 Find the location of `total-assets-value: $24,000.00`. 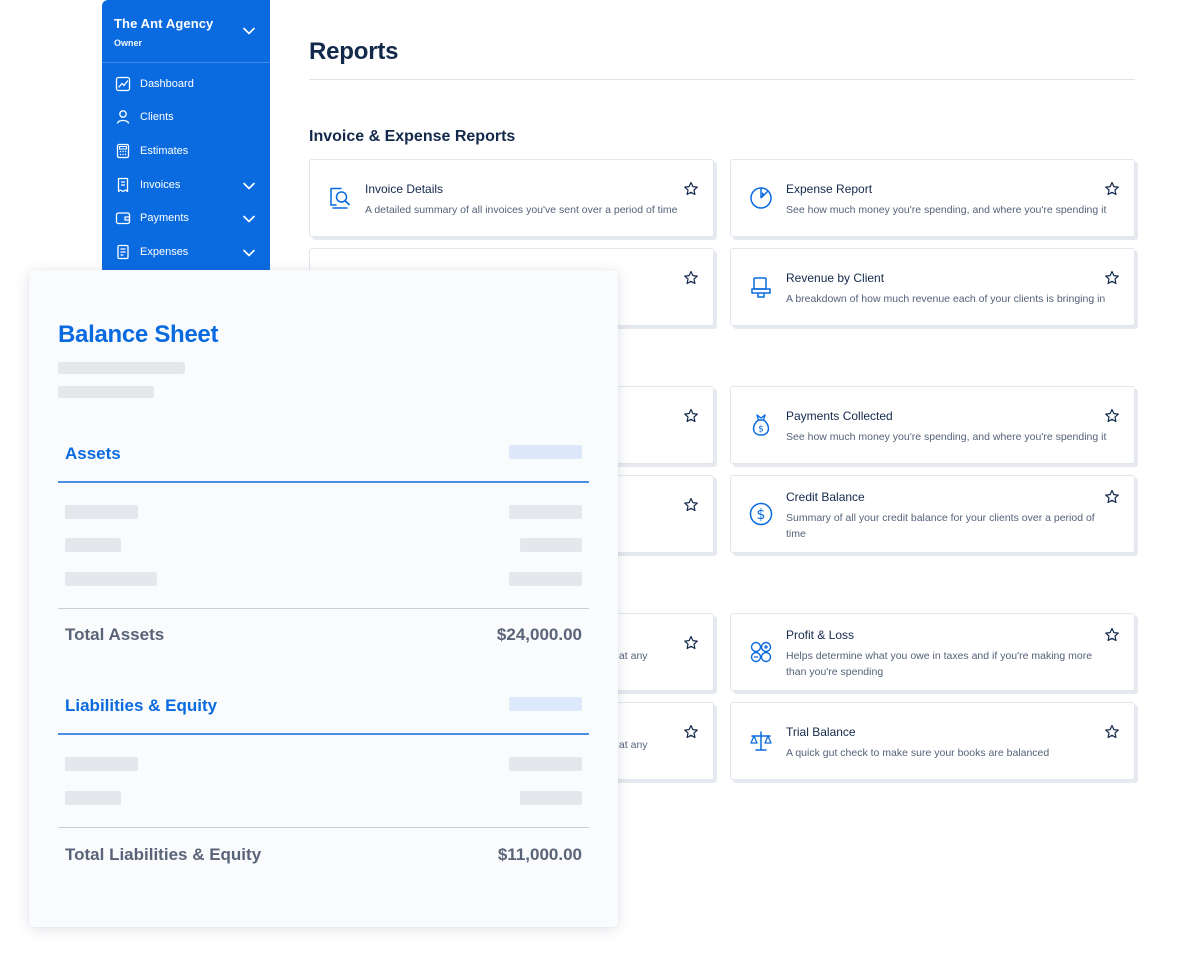

total-assets-value: $24,000.00 is located at coordinates (539, 634).